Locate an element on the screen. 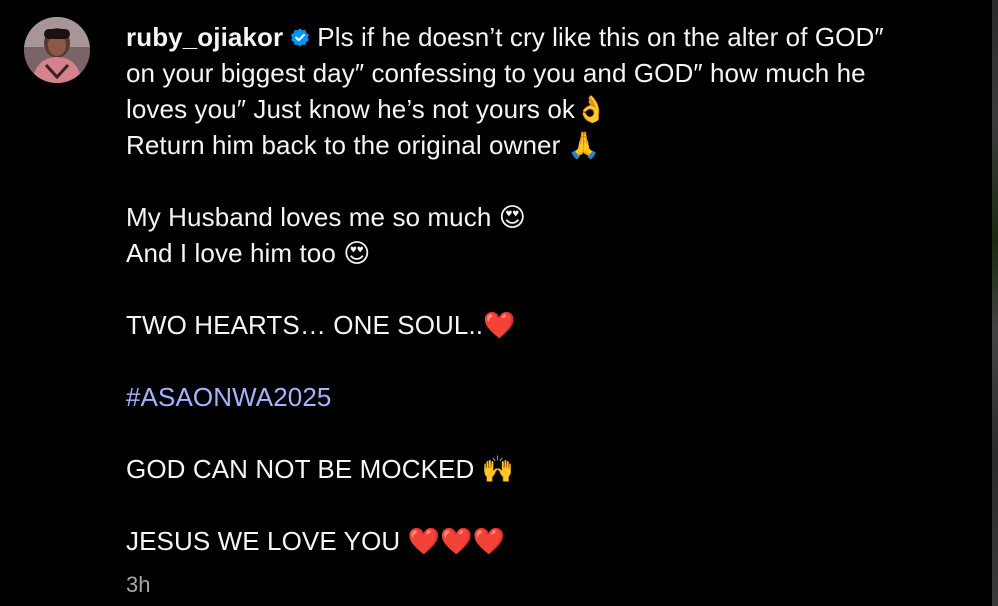  caption-line-7: TWO HEARTS… ONE SOUL..❤️ is located at coordinates (321, 325).